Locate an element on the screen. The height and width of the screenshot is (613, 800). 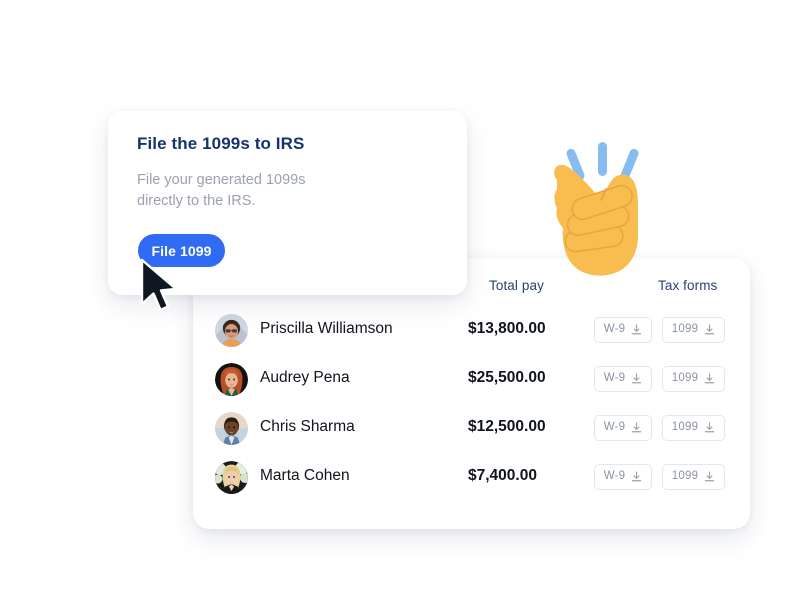
total-pay-value: $13,800.00 is located at coordinates (507, 328).